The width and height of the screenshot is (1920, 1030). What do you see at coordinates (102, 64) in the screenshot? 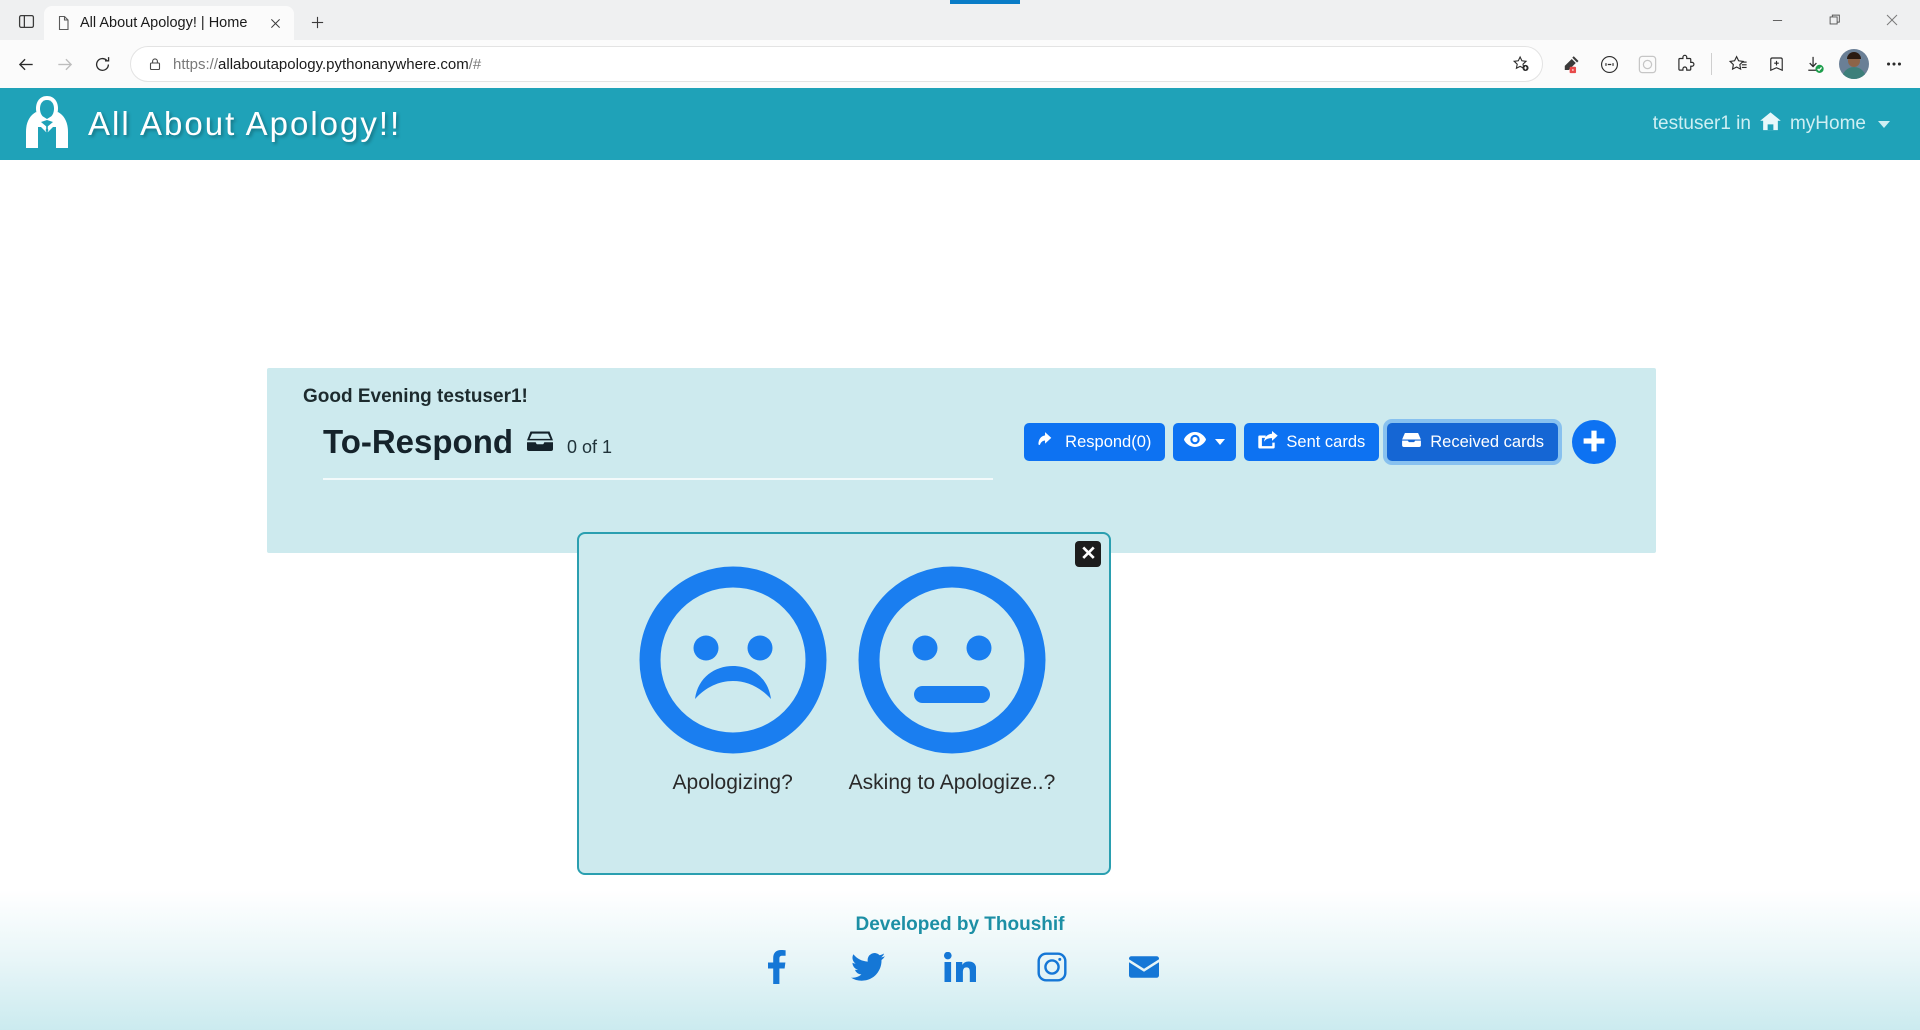
I see `reload-icon` at bounding box center [102, 64].